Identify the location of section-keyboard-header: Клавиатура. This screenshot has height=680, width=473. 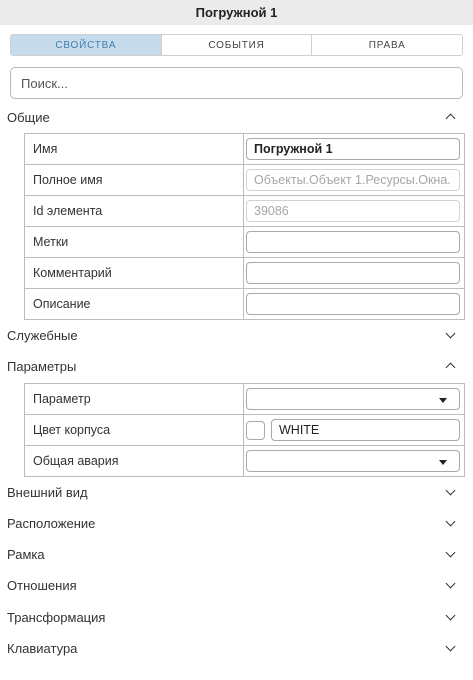
(236, 648).